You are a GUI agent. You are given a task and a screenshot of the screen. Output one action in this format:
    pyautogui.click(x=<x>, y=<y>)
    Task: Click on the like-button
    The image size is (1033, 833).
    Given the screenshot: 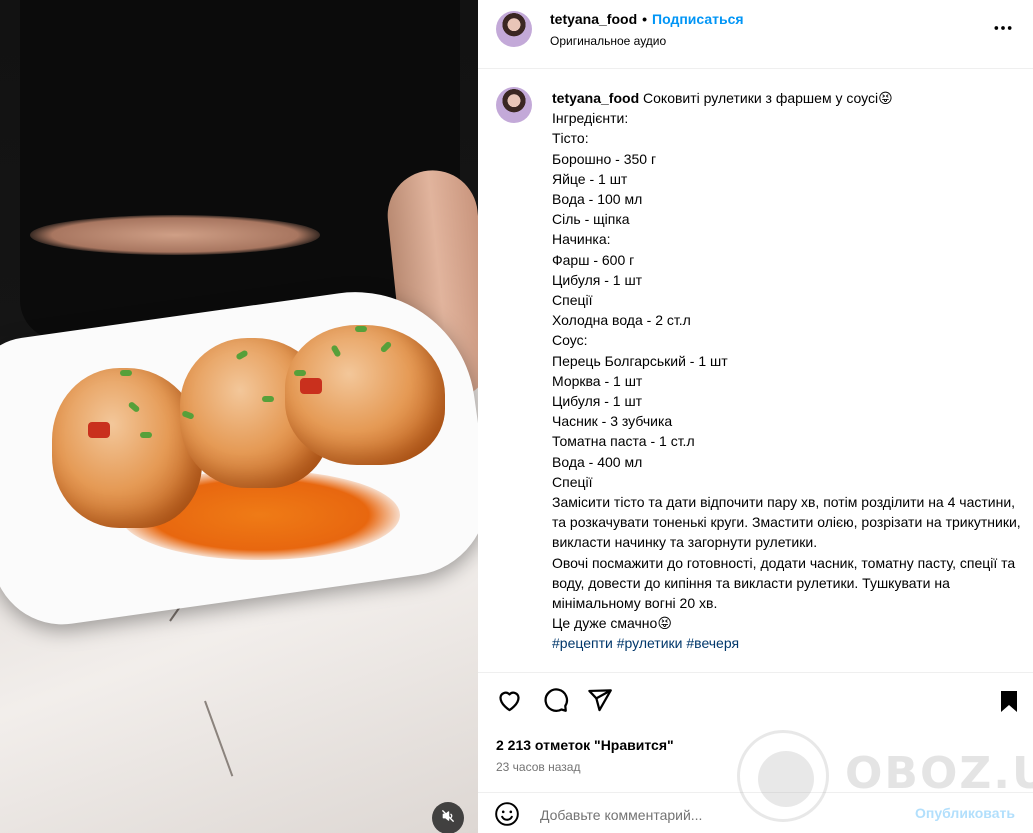 What is the action you would take?
    pyautogui.click(x=509, y=703)
    